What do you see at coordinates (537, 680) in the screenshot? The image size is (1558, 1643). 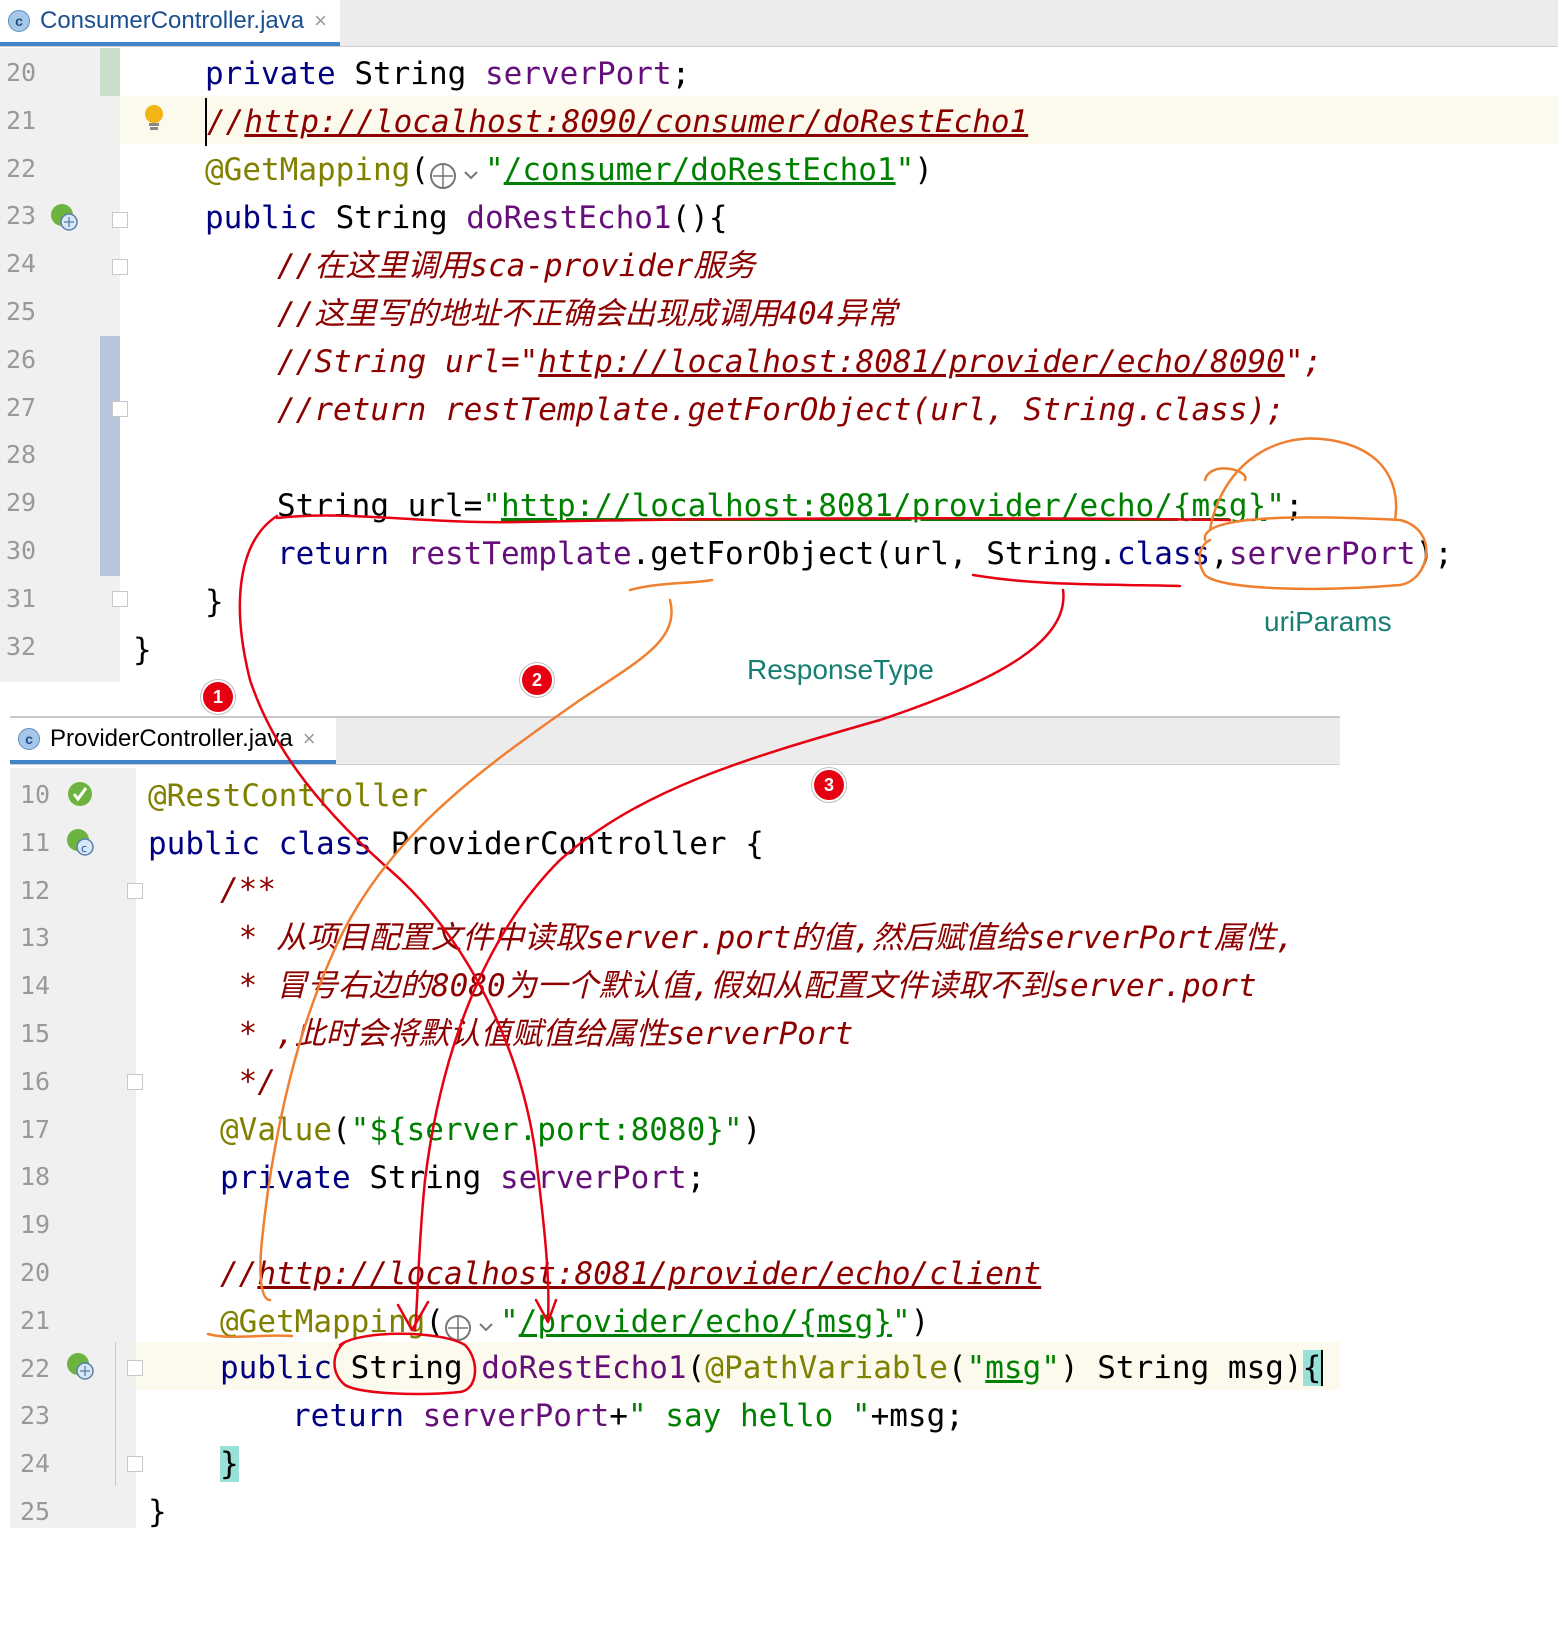 I see `step-badge-2: 2` at bounding box center [537, 680].